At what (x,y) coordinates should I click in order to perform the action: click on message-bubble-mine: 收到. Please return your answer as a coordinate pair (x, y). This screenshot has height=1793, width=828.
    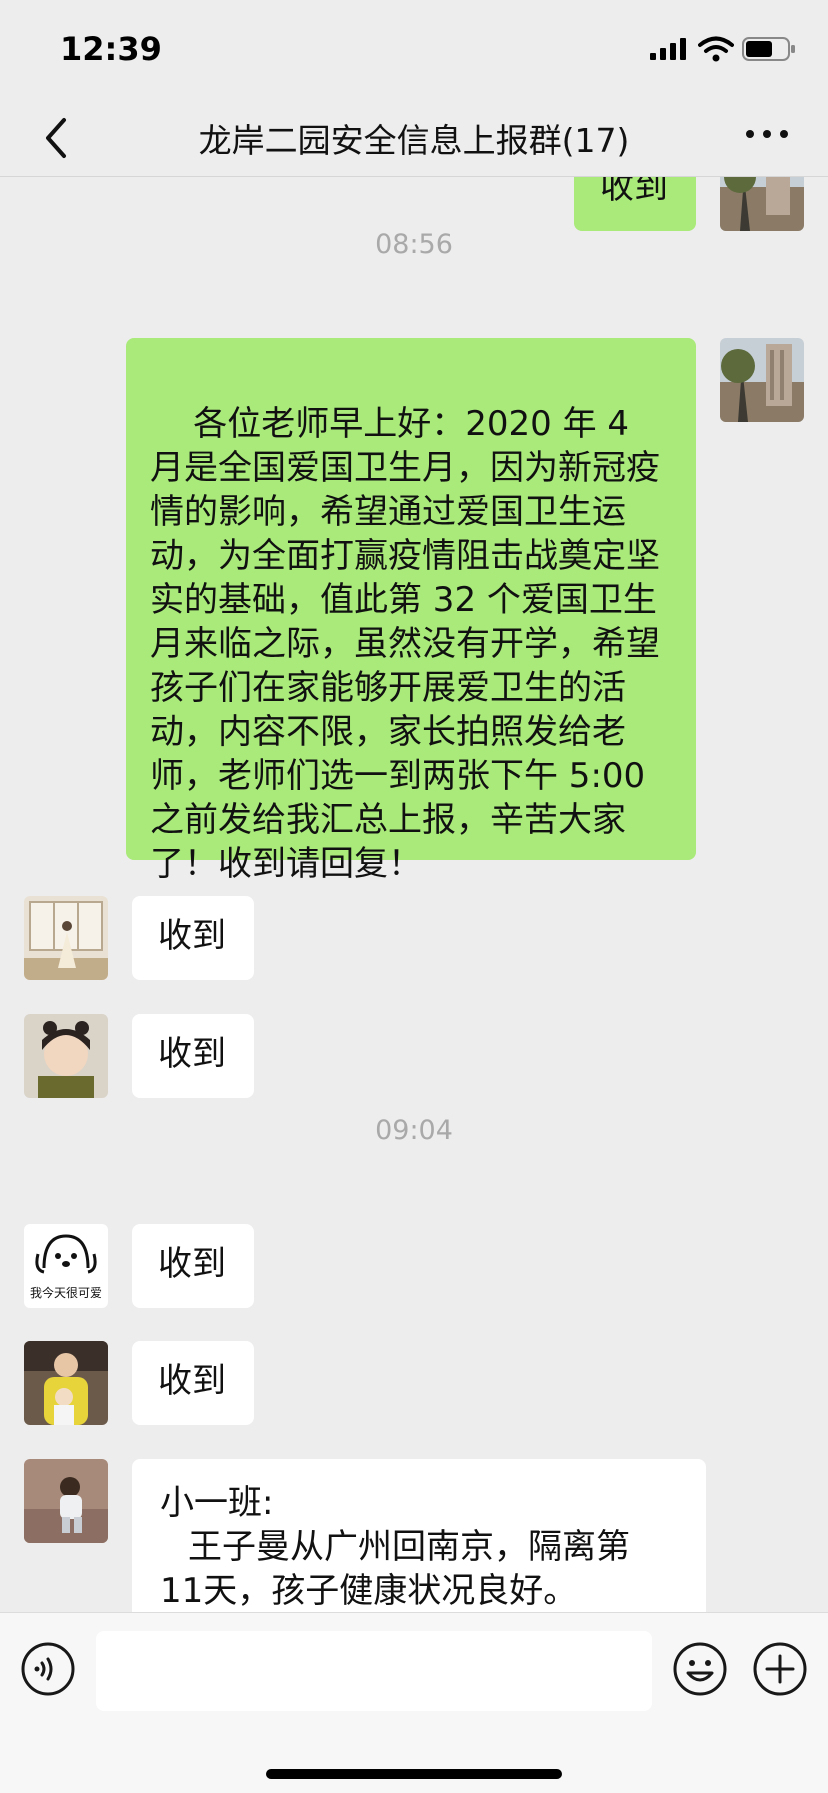
    Looking at the image, I should click on (635, 204).